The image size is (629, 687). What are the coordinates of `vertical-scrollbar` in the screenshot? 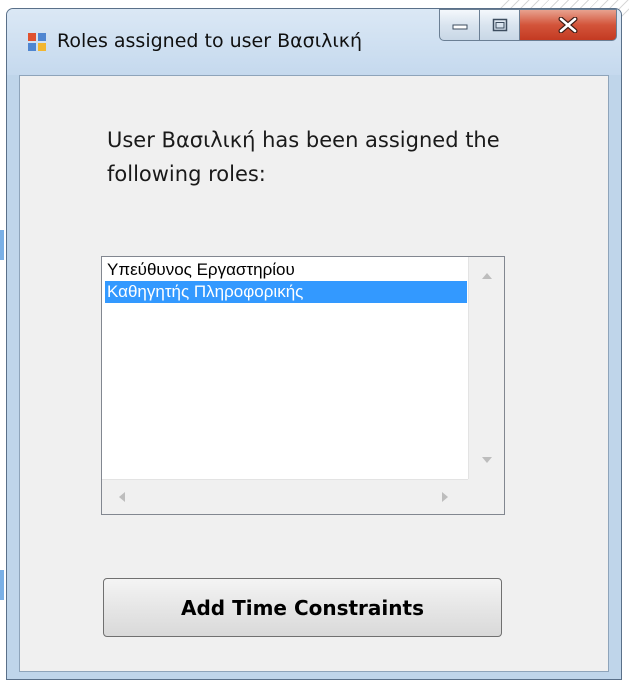 It's located at (486, 368).